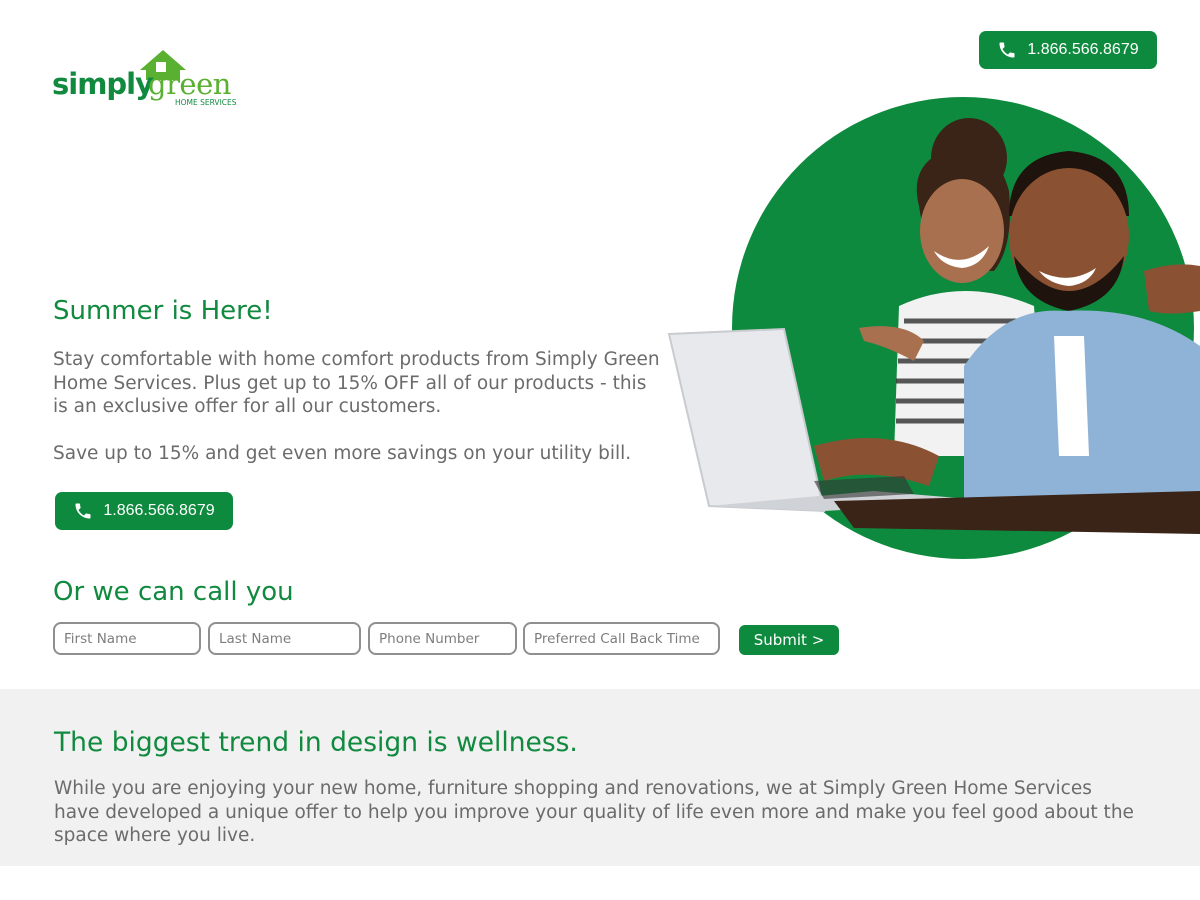 The height and width of the screenshot is (900, 1200). Describe the element at coordinates (189, 84) in the screenshot. I see `logo-word-green: green` at that location.